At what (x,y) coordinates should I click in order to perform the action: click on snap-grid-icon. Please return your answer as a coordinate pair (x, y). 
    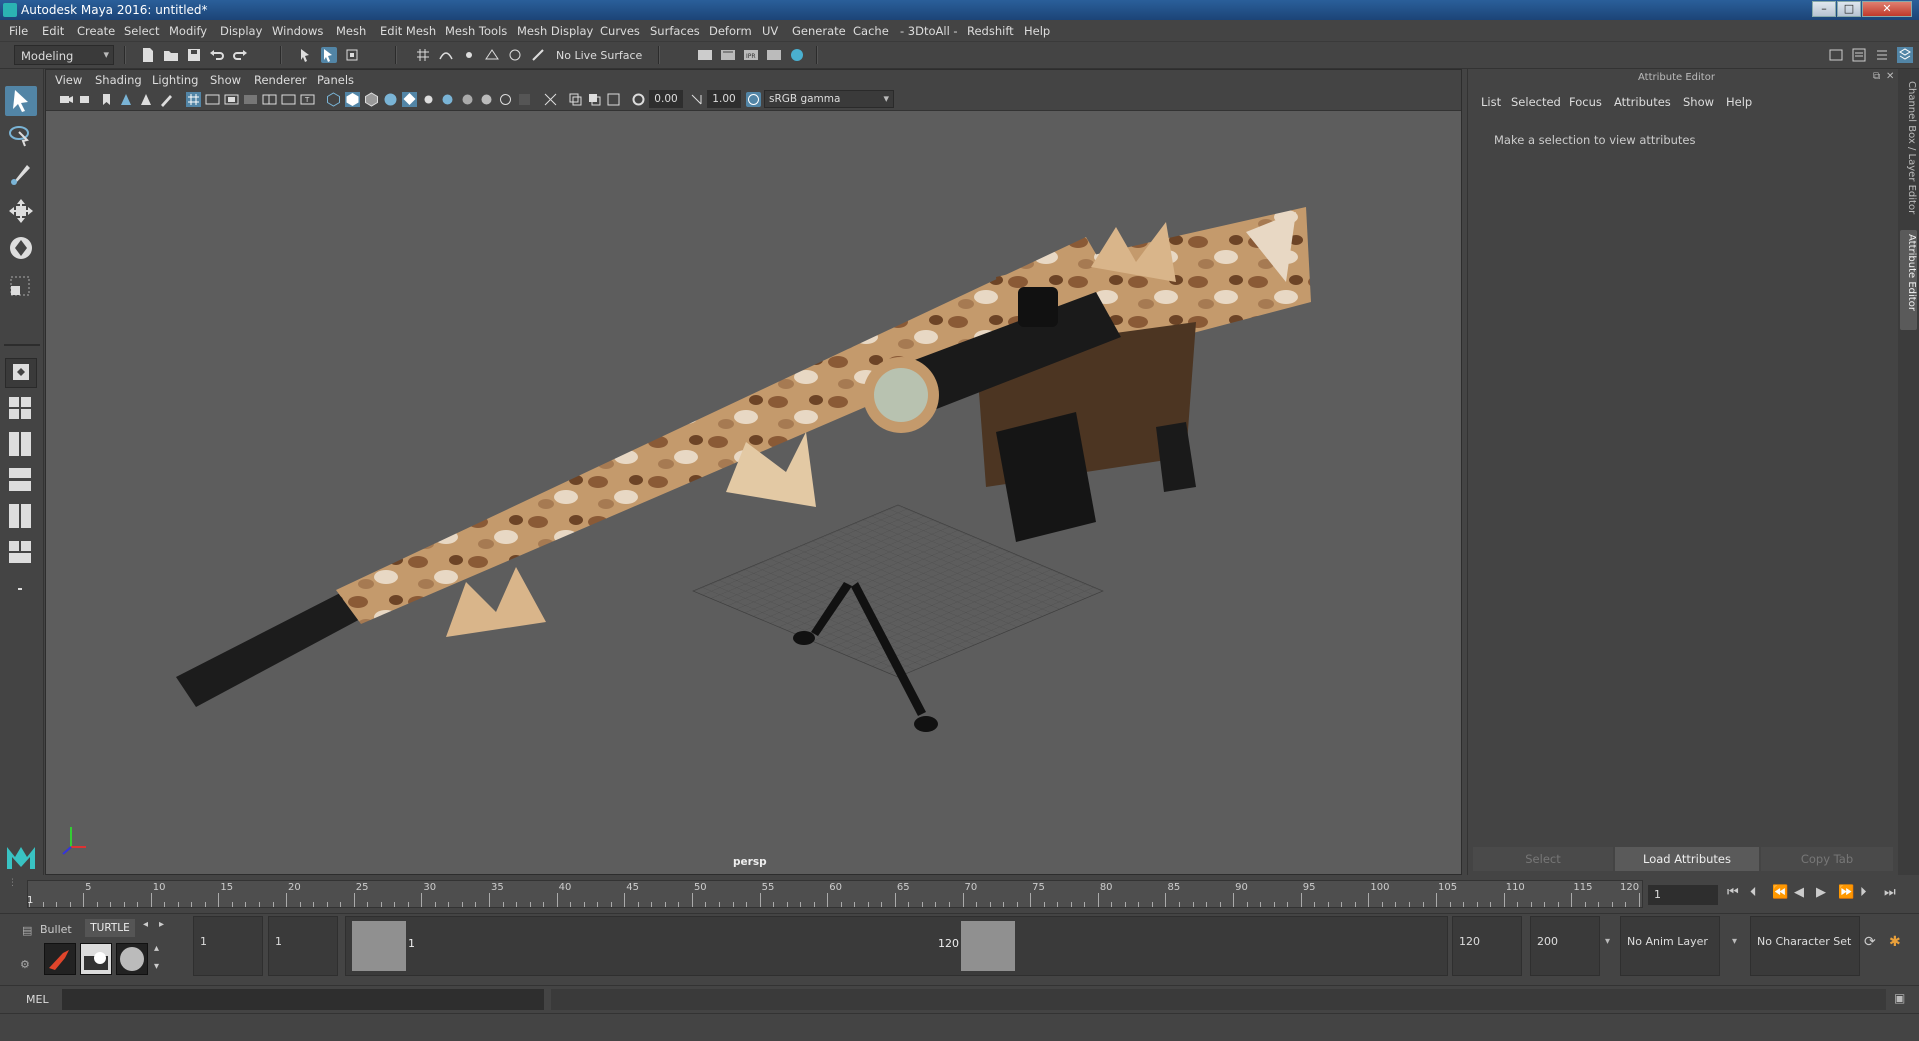
    Looking at the image, I should click on (423, 55).